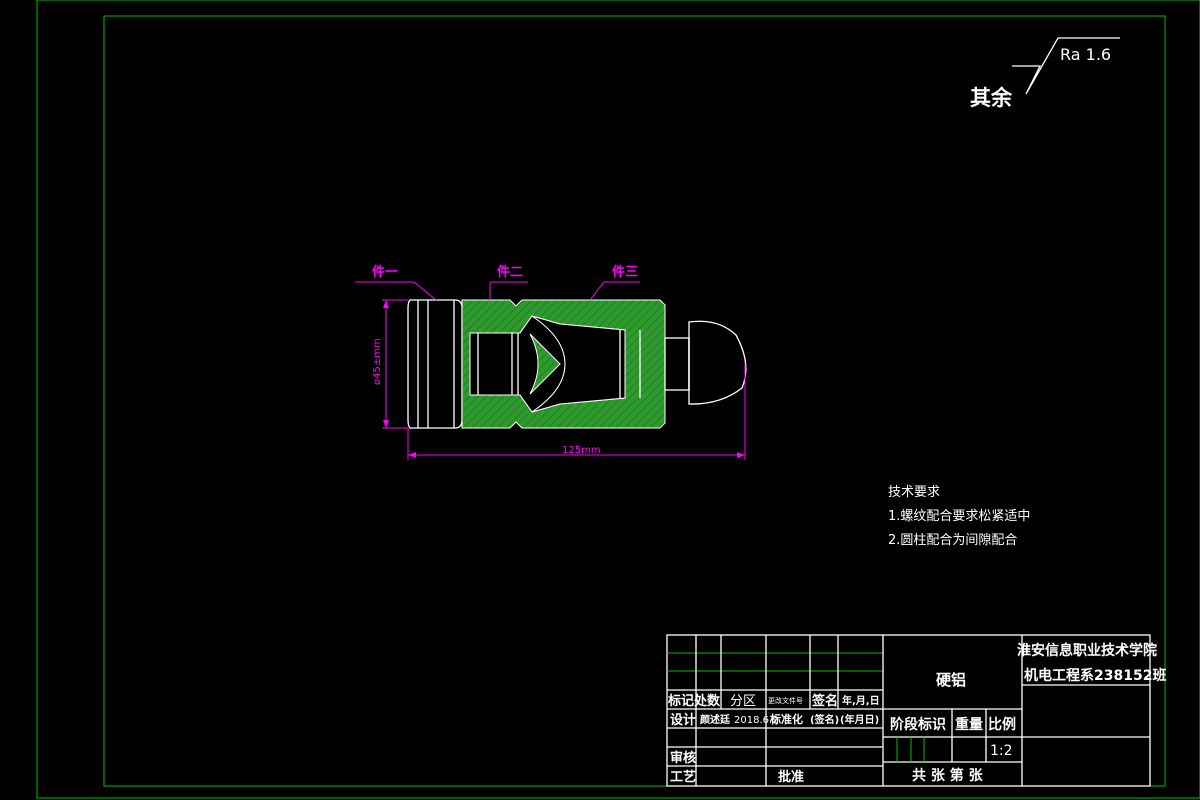  I want to click on surface-finish-prefix: 其余, so click(991, 98).